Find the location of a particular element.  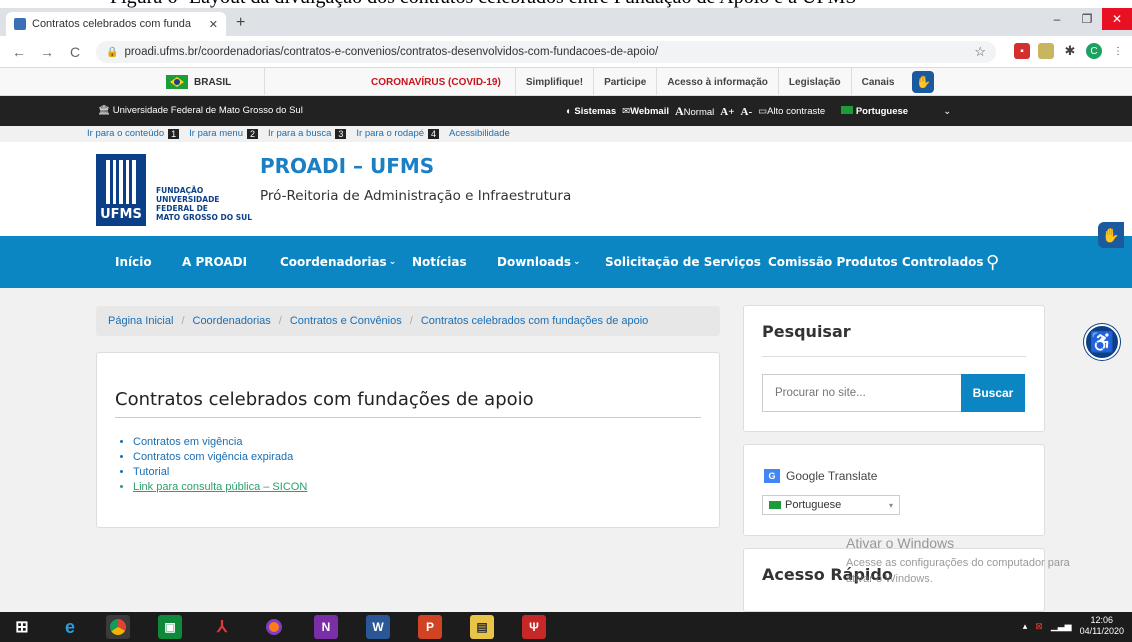

google-translate-label: G Google Translate is located at coordinates (820, 476).